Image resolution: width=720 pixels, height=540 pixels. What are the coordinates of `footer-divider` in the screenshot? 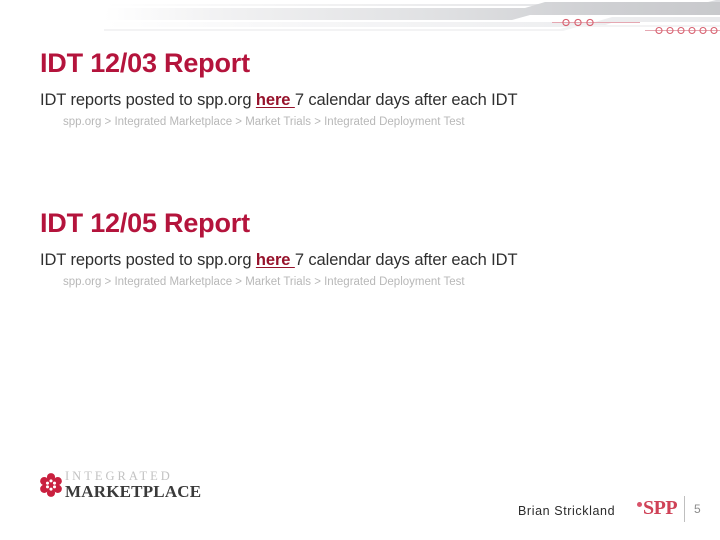 It's located at (684, 509).